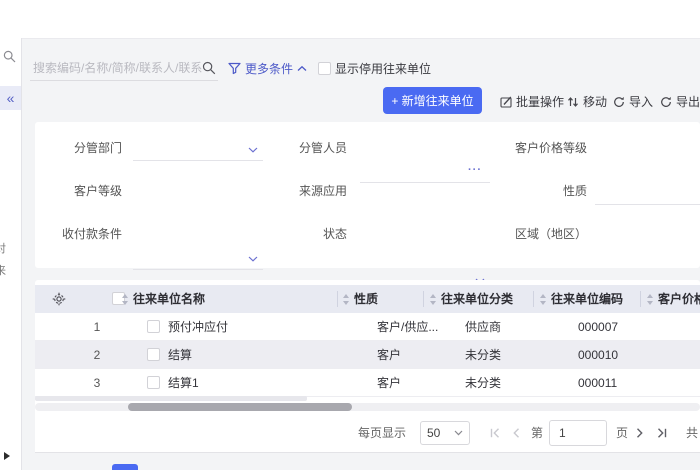  I want to click on partial-row-stripe, so click(171, 398).